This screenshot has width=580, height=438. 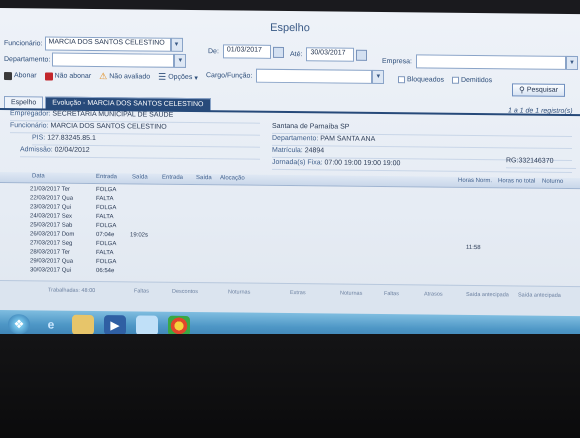 I want to click on footer-item: Extras, so click(x=298, y=293).